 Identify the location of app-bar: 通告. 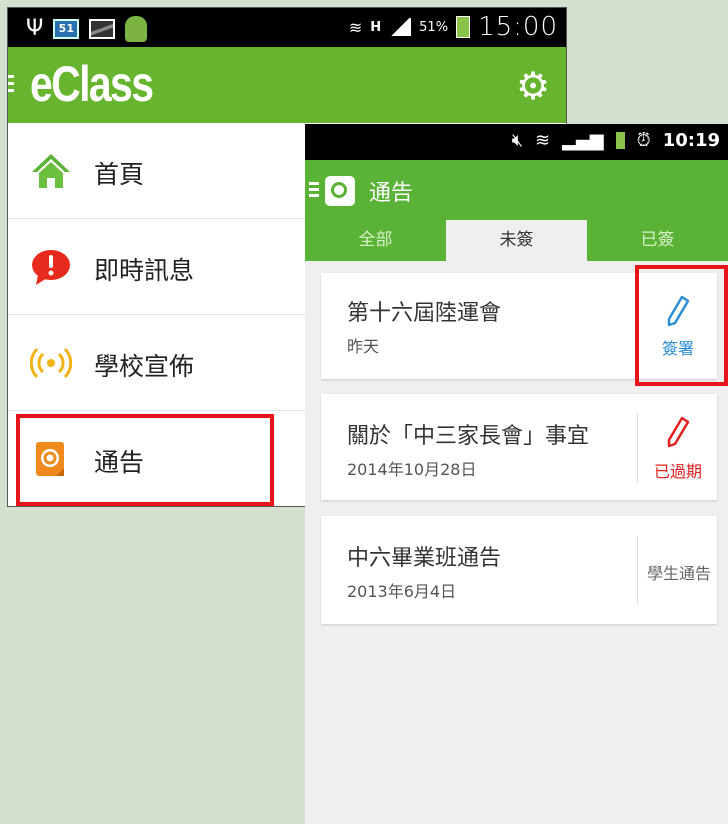
(516, 190).